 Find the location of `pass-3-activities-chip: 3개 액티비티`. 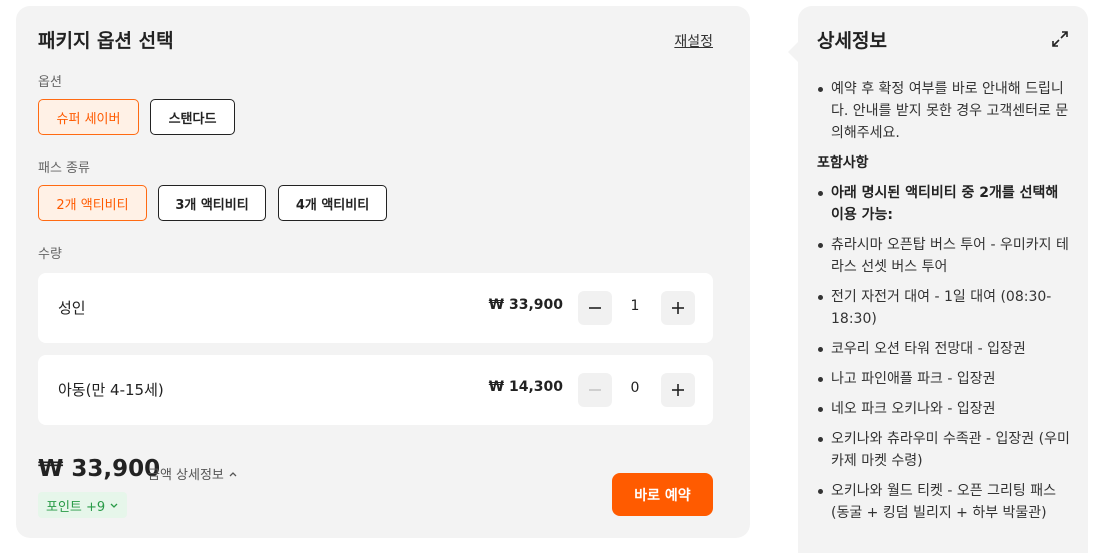

pass-3-activities-chip: 3개 액티비티 is located at coordinates (212, 203).